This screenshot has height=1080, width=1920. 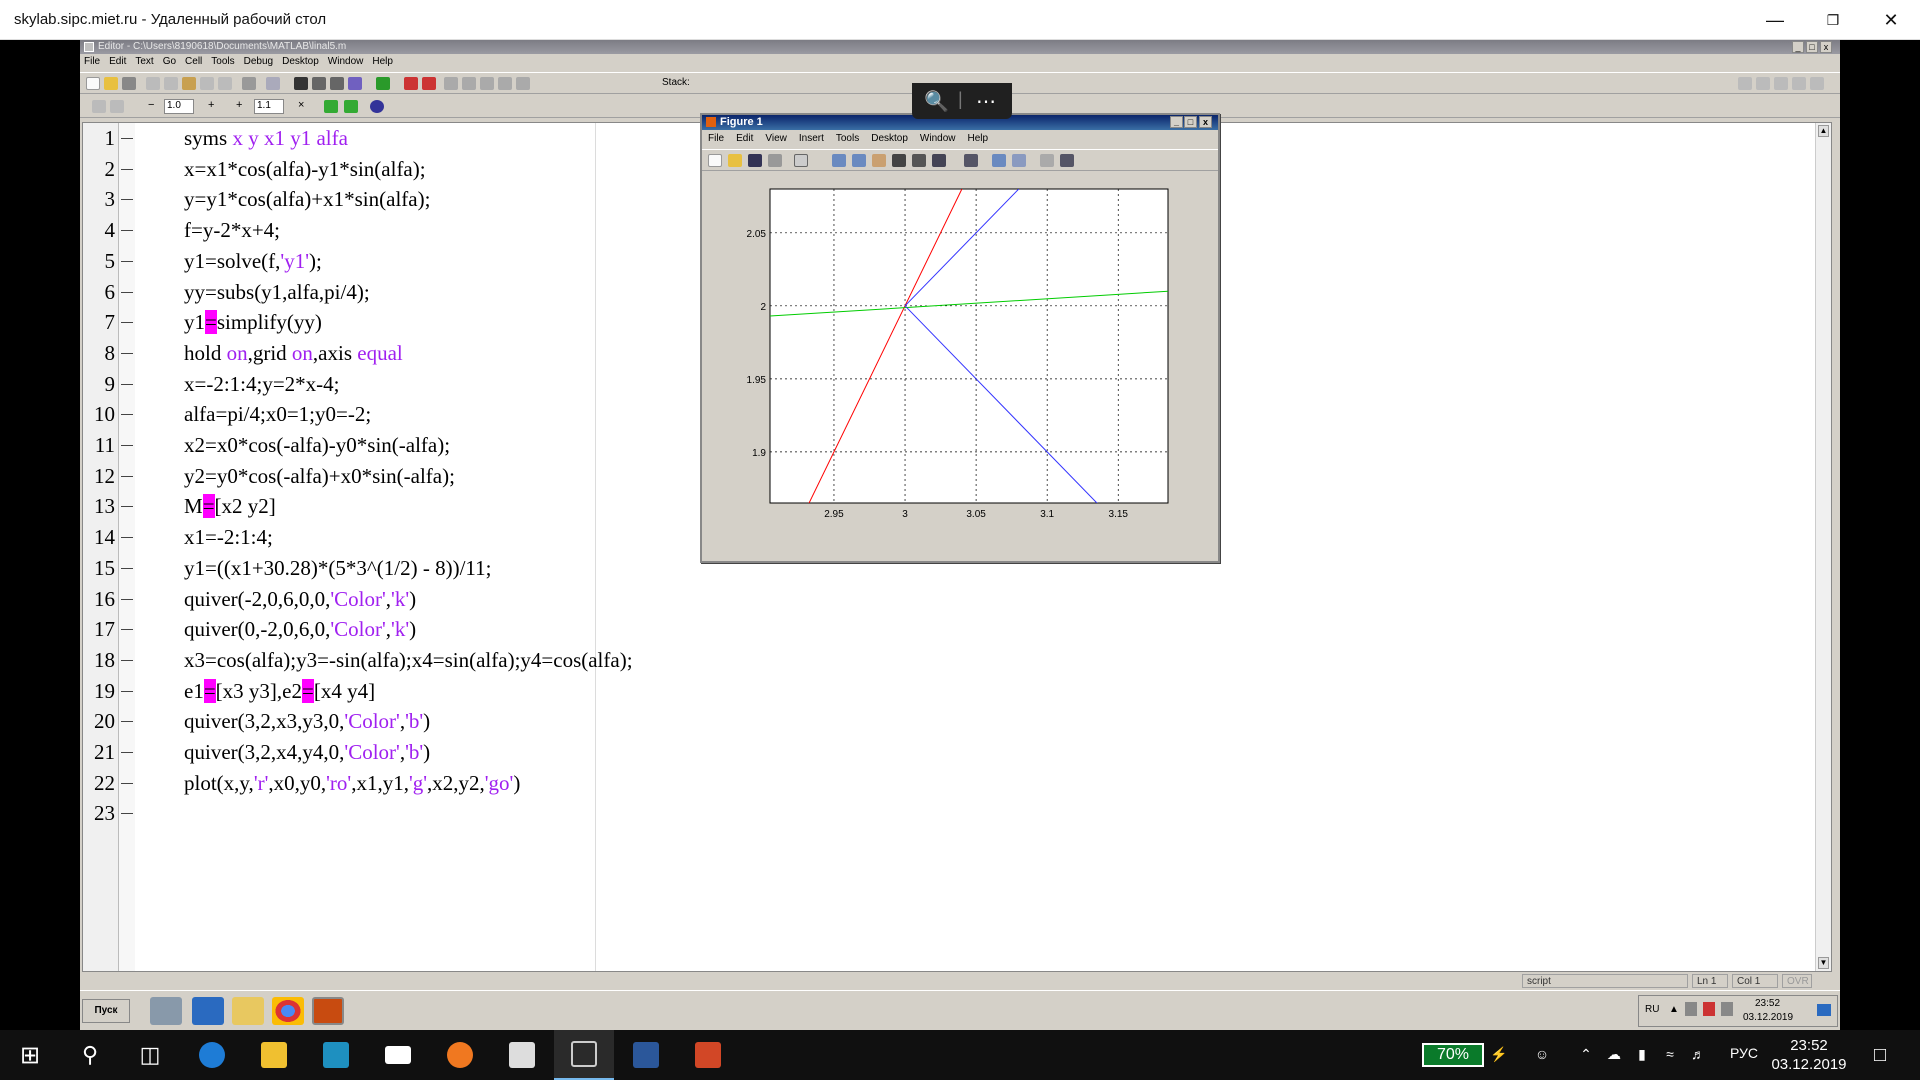 I want to click on open-folder-icon, so click(x=111, y=83).